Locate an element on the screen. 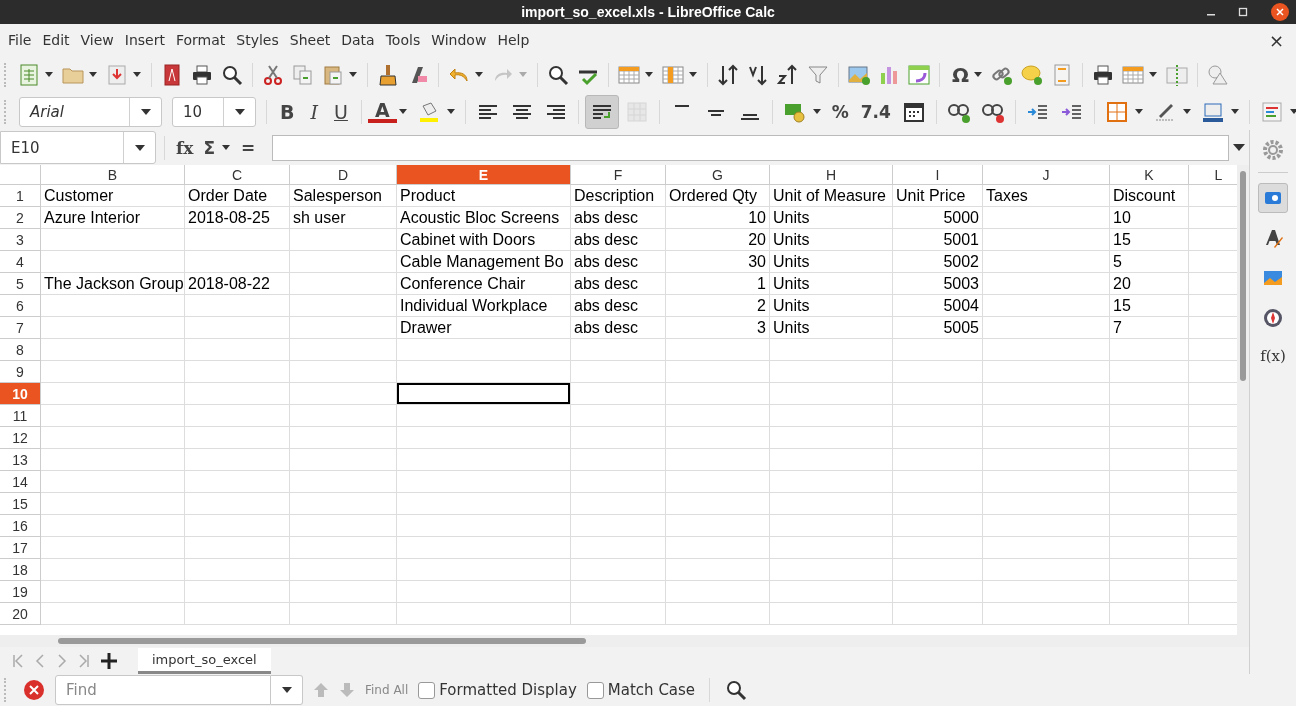 The height and width of the screenshot is (706, 1296). row-header: 18 is located at coordinates (20, 570).